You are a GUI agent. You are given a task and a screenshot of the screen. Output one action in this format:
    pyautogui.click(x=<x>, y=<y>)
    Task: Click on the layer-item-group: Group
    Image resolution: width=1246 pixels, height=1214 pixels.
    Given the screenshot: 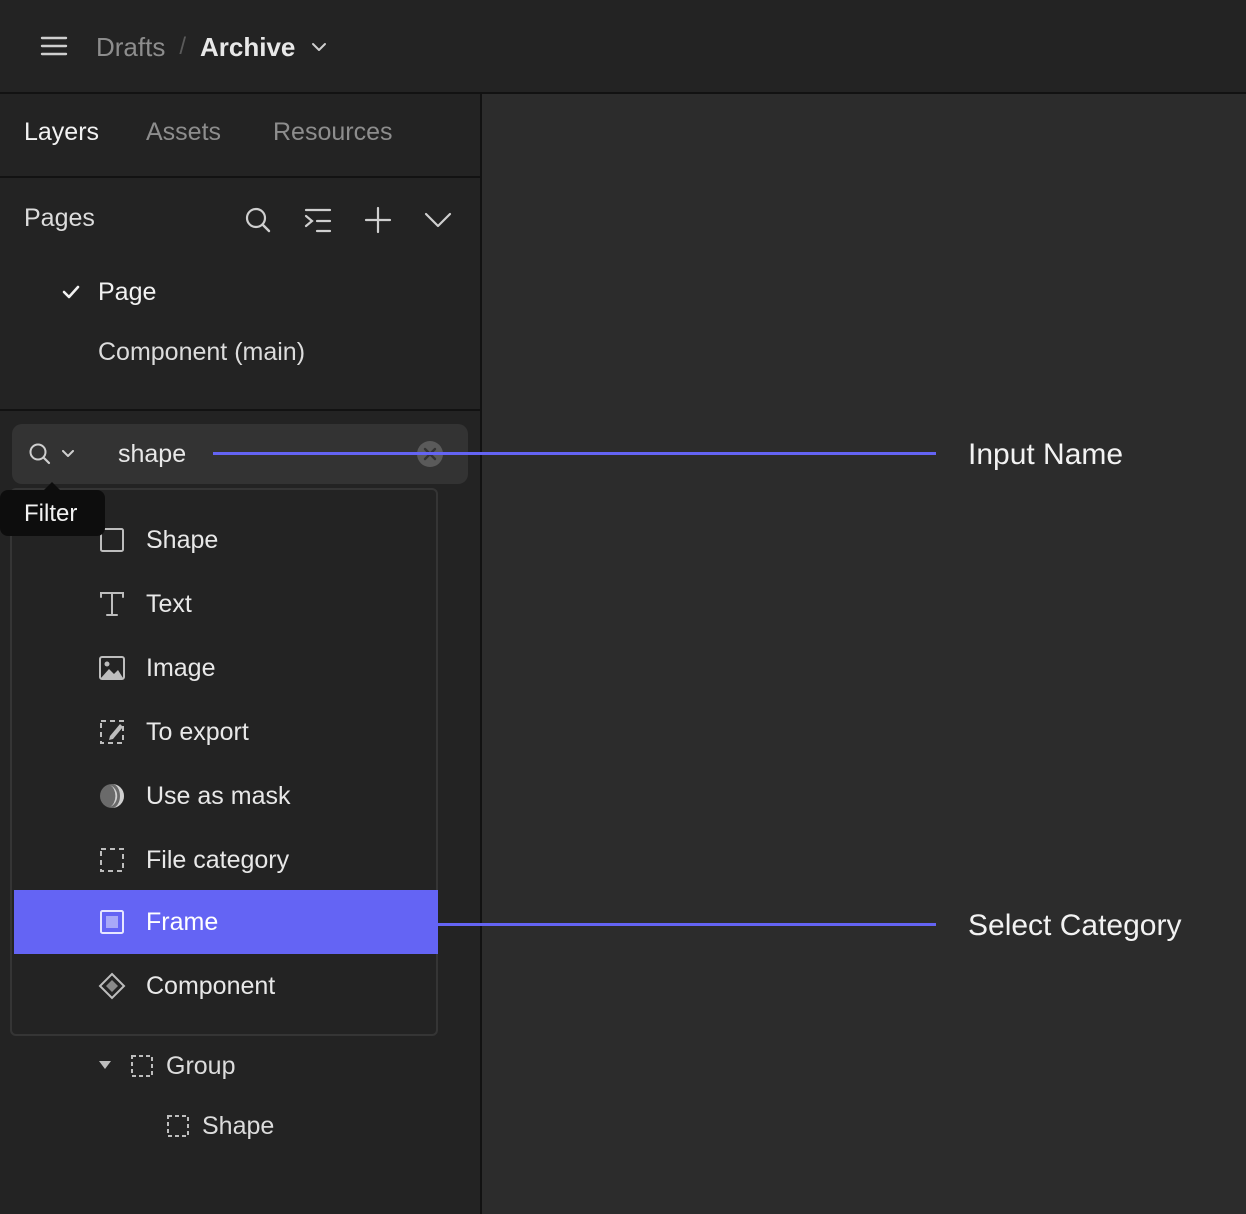 What is the action you would take?
    pyautogui.click(x=239, y=1066)
    